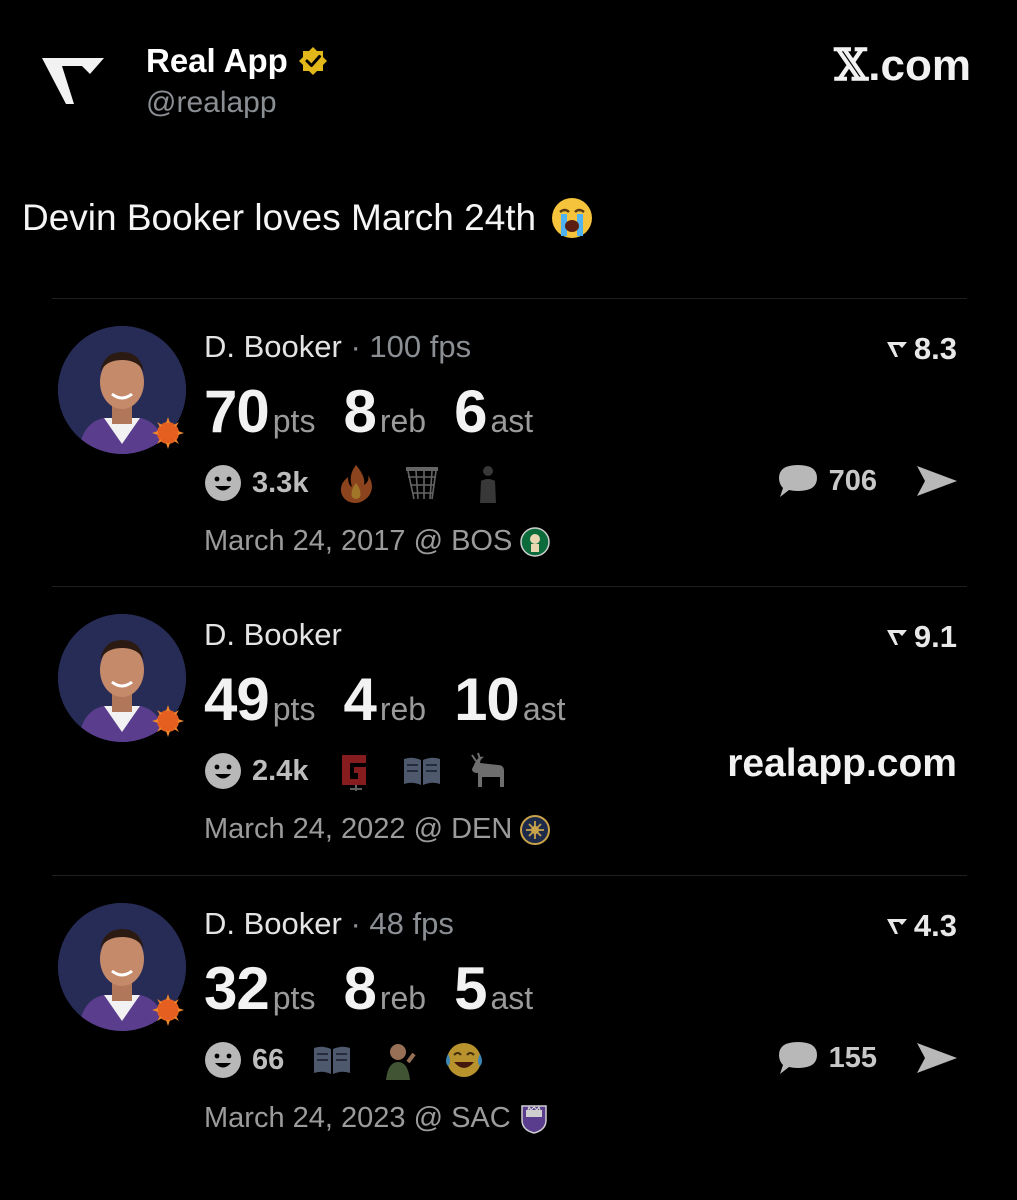  What do you see at coordinates (488, 483) in the screenshot?
I see `person-icon` at bounding box center [488, 483].